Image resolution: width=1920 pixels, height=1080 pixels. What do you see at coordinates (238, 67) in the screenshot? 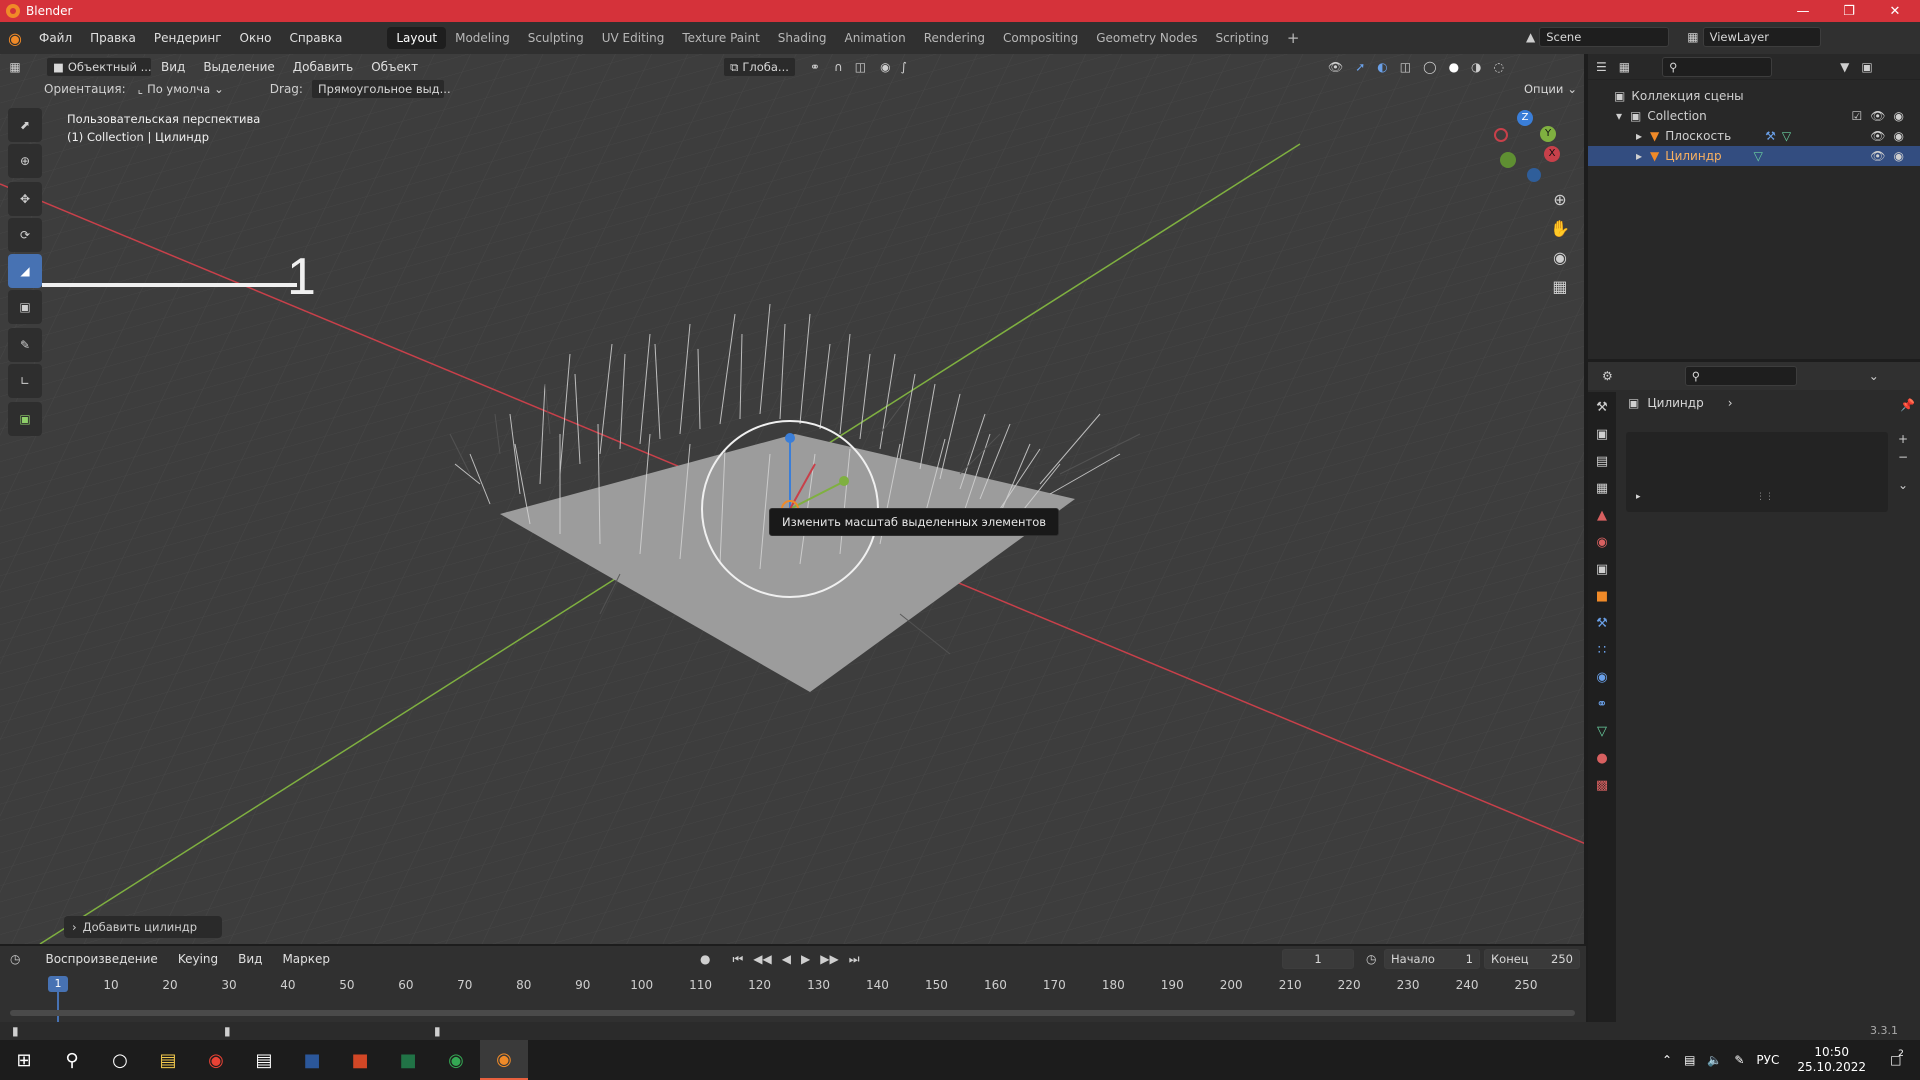
I see `menu-select: Выделение` at bounding box center [238, 67].